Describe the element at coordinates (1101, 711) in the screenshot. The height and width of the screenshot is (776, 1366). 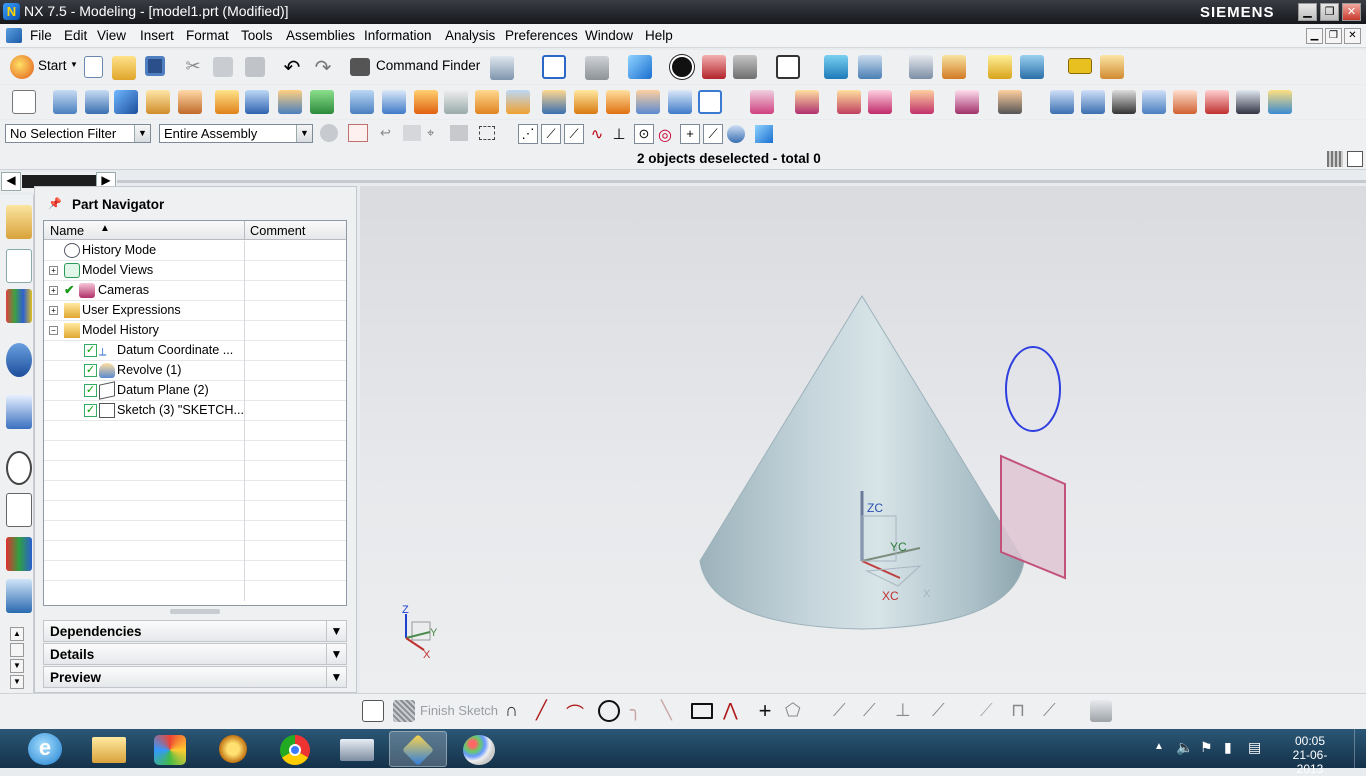
I see `sketch-settings-icon` at that location.